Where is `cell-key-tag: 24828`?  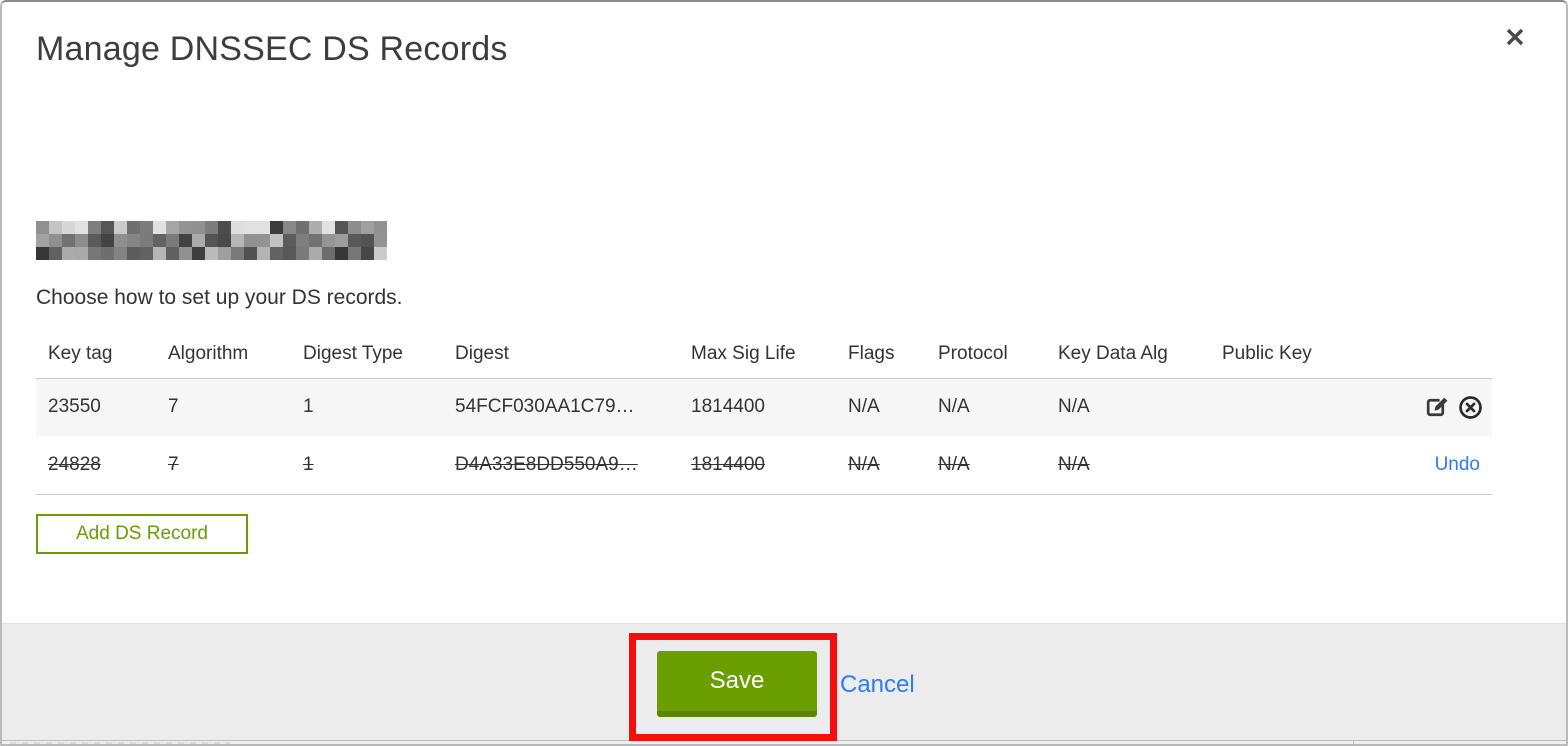
cell-key-tag: 24828 is located at coordinates (74, 464).